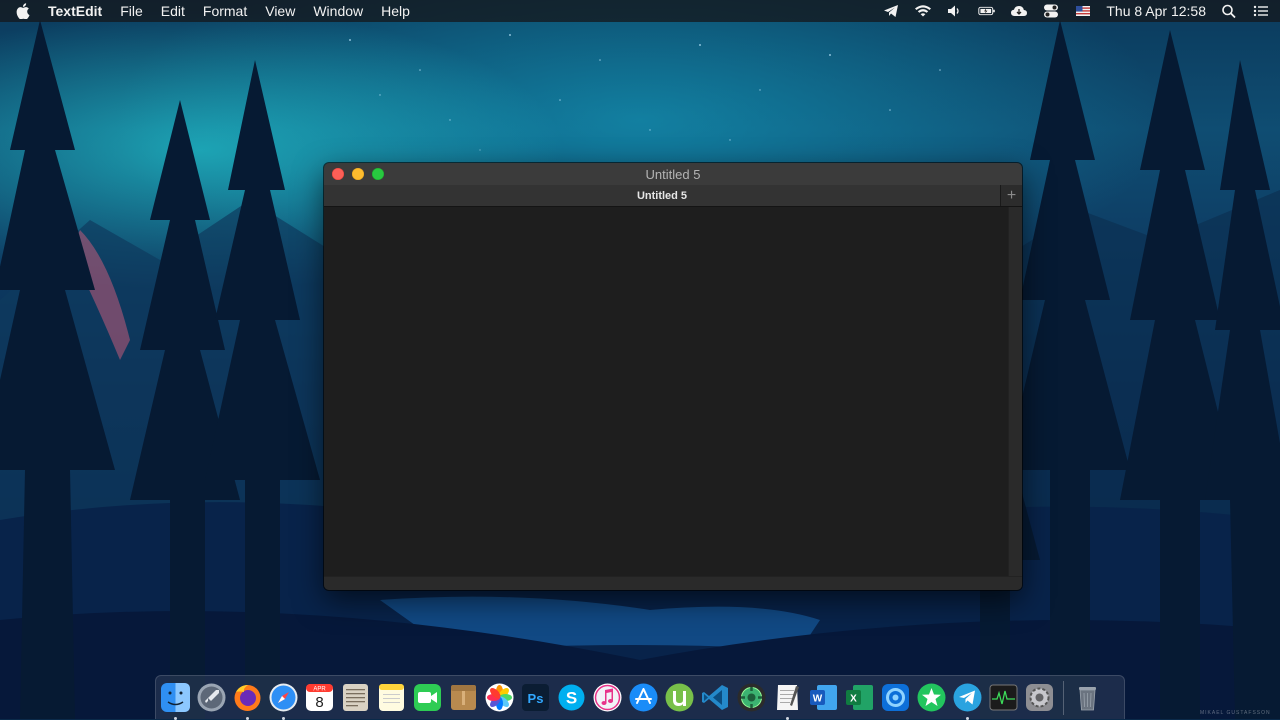 Image resolution: width=1280 pixels, height=720 pixels. I want to click on menubar-clock: Thu 8 Apr 12:58, so click(1156, 11).